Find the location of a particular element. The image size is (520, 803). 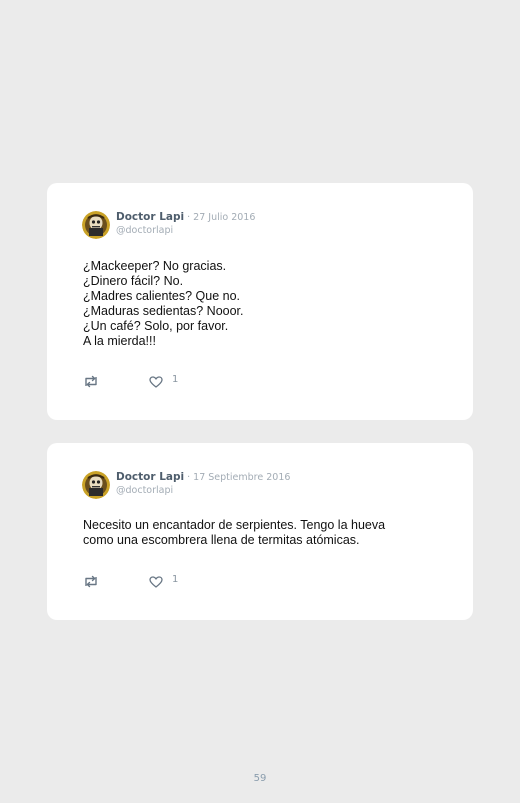

tweet-meta: Doctor Lapi · 27 Julio 2016 @doctorlapi is located at coordinates (185, 224).